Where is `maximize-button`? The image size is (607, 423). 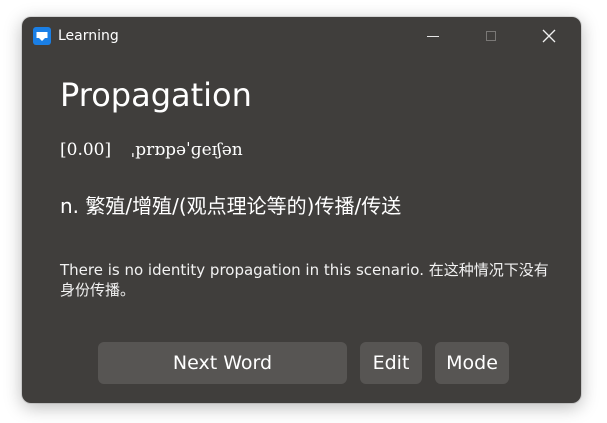
maximize-button is located at coordinates (491, 36).